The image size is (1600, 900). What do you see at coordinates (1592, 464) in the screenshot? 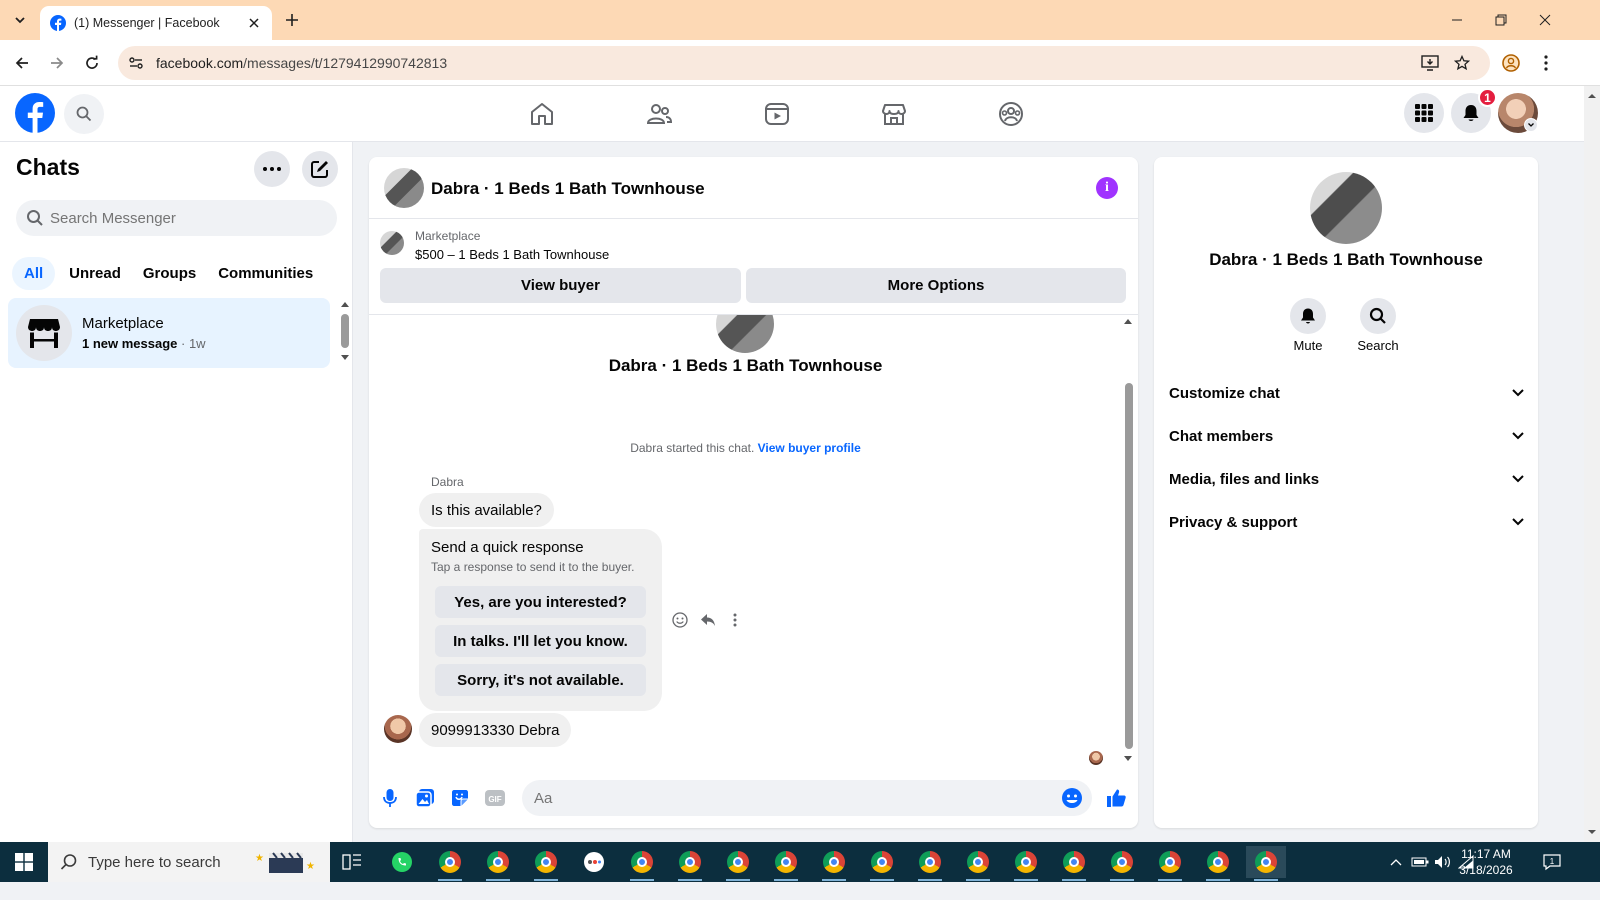
I see `page-scrollbar` at bounding box center [1592, 464].